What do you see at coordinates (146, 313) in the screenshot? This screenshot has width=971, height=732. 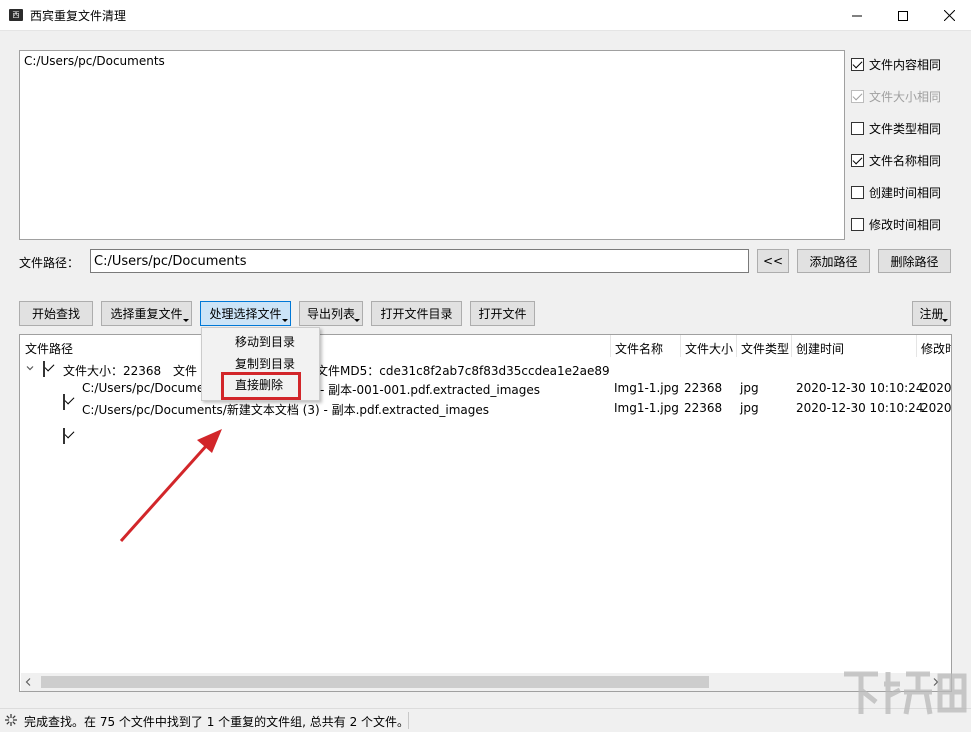 I see `select-duplicates-button: 选择重复文件` at bounding box center [146, 313].